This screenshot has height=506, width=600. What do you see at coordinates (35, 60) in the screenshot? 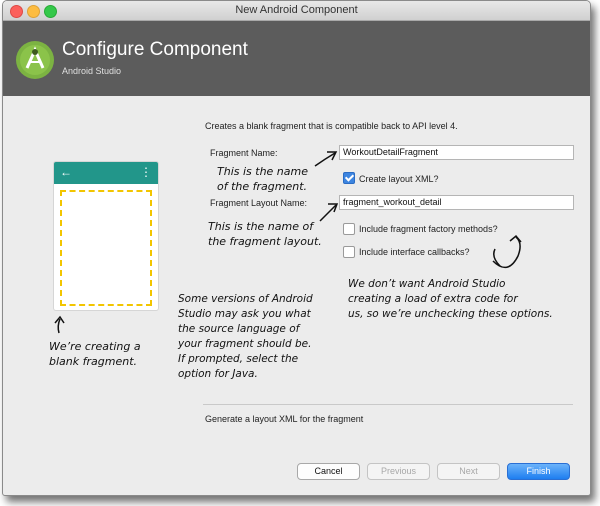
I see `android-studio-logo-icon` at bounding box center [35, 60].